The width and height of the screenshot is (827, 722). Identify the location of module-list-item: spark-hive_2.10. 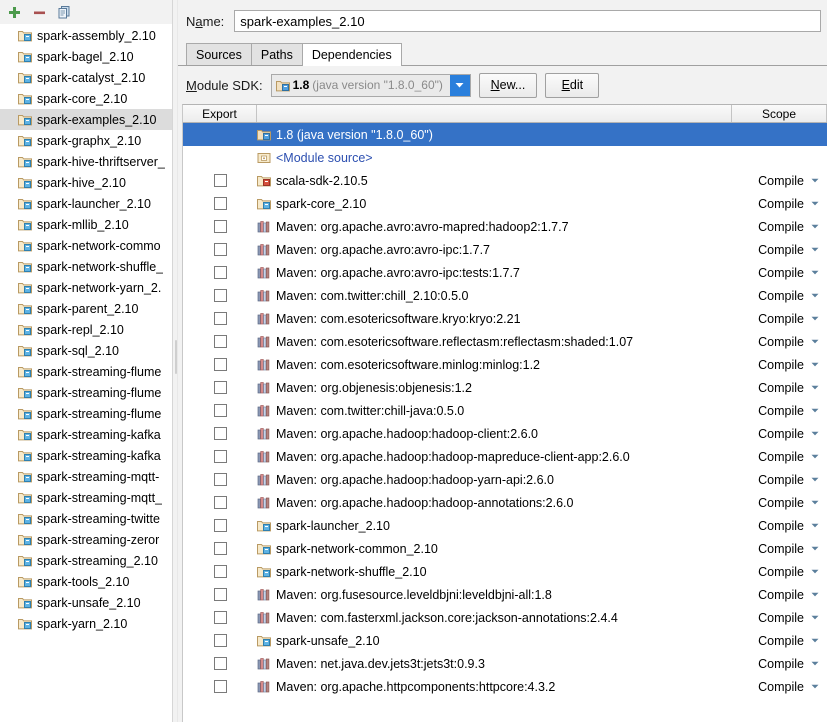
(86, 182).